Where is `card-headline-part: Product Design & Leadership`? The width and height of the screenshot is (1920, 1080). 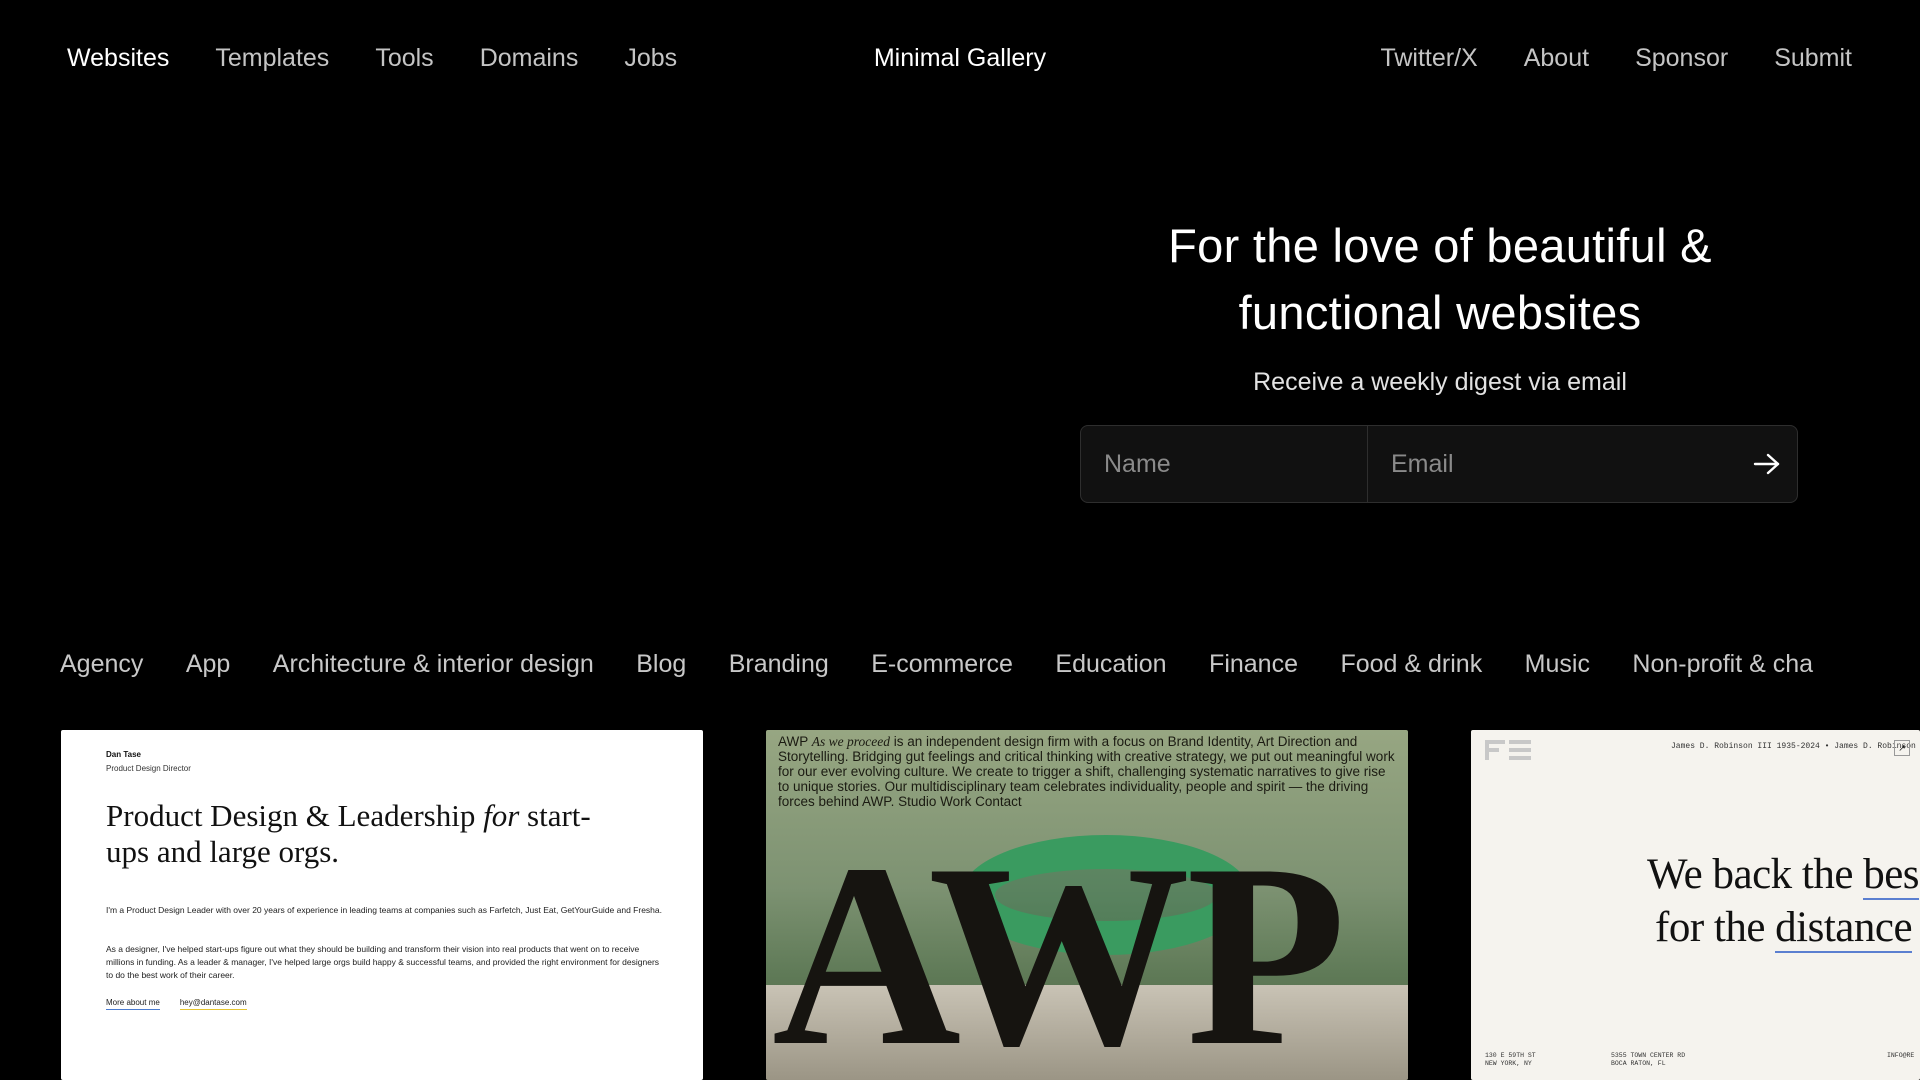 card-headline-part: Product Design & Leadership is located at coordinates (295, 815).